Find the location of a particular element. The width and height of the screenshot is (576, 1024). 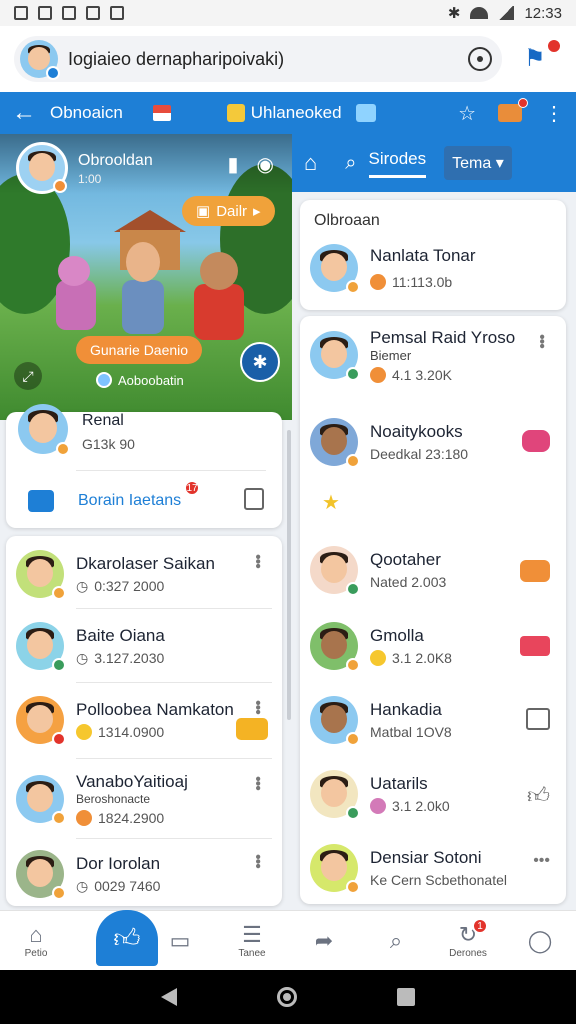

search-action-icon is located at coordinates (480, 59).